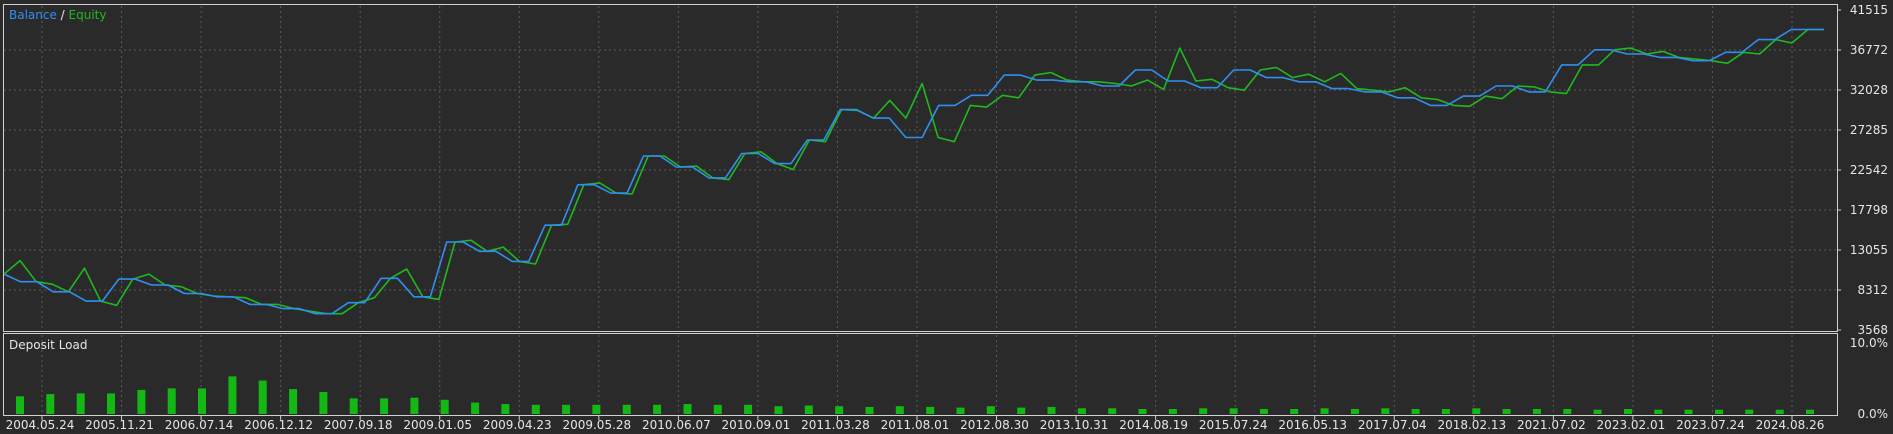 This screenshot has height=434, width=1893. Describe the element at coordinates (517, 425) in the screenshot. I see `x-tick-label: 2009.04.23` at that location.